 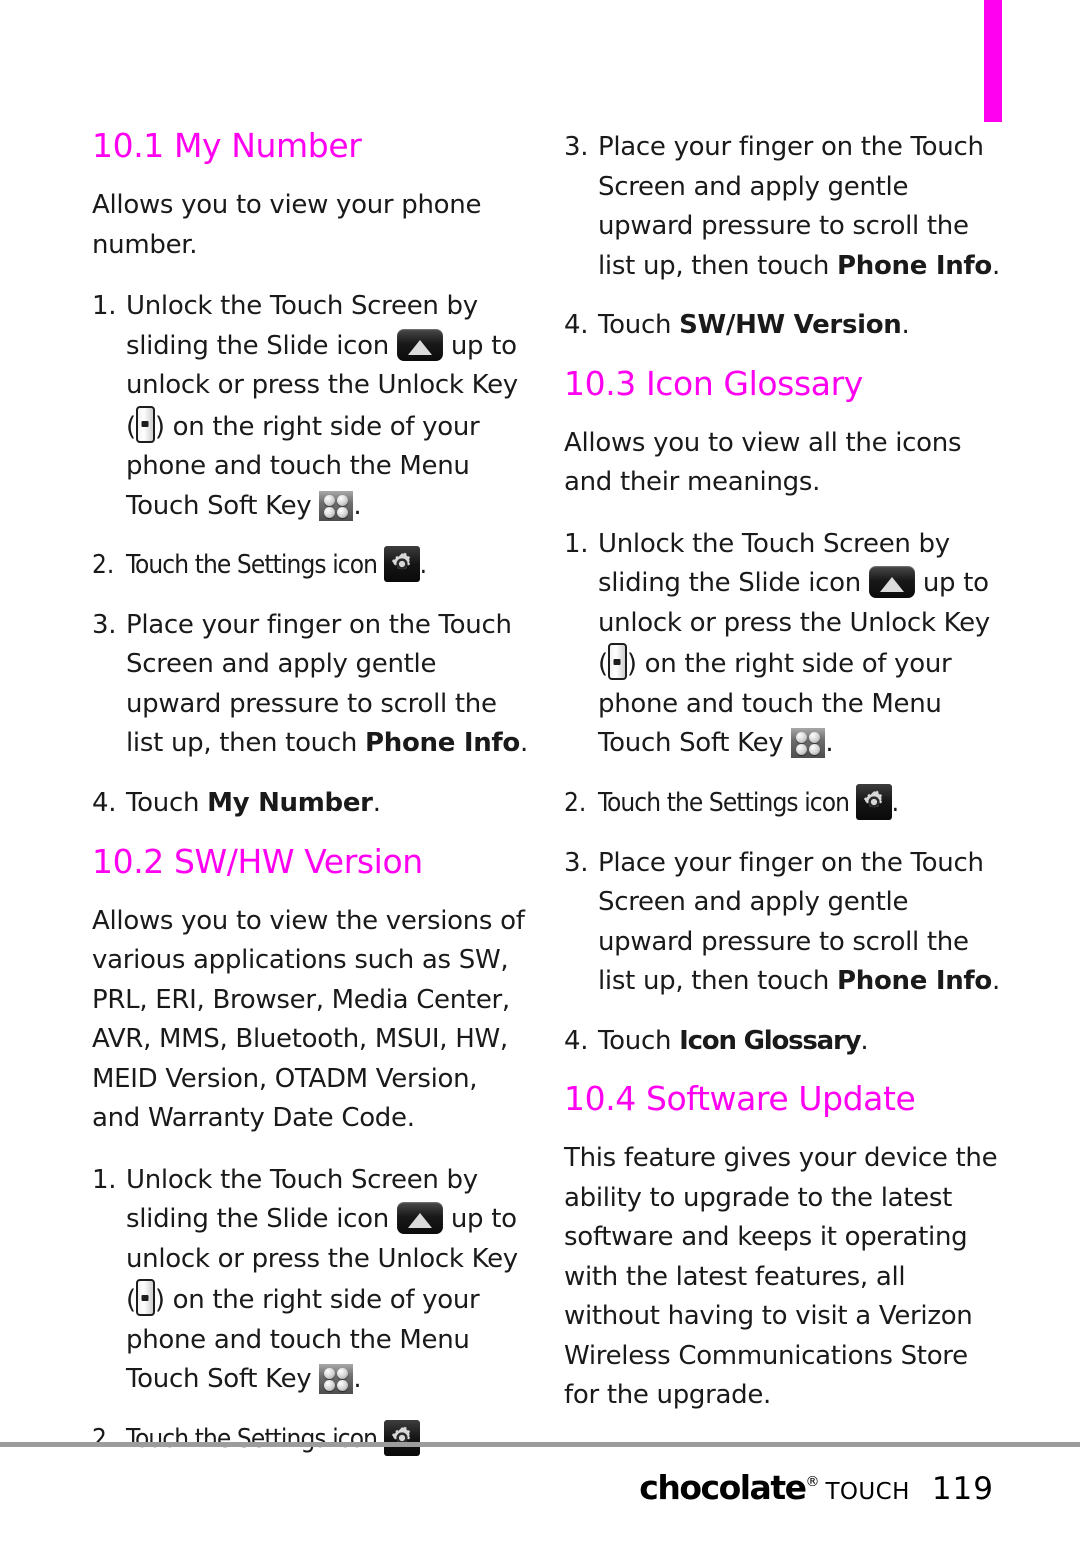 I want to click on heading-10-3: 10.3 Icon Glossary, so click(x=713, y=383).